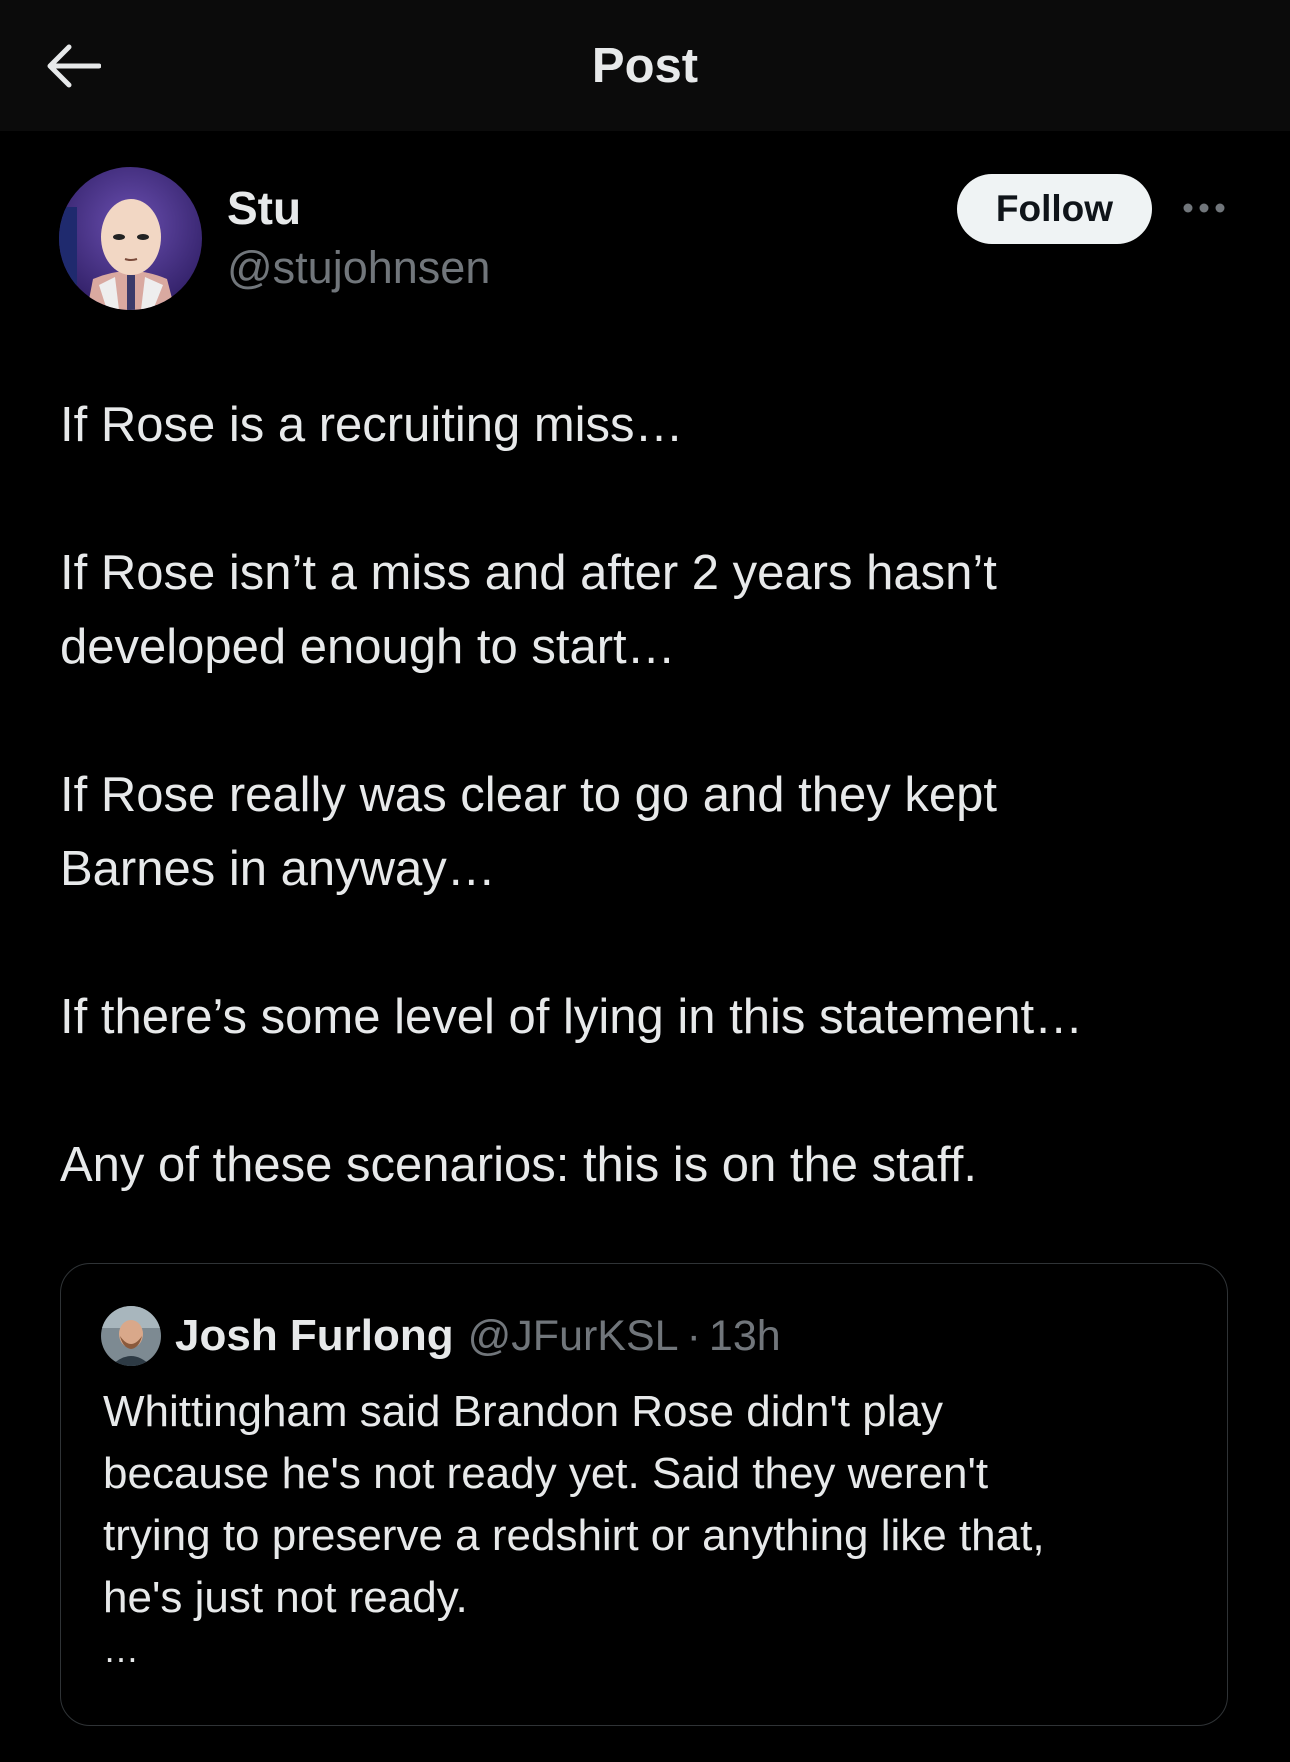 The width and height of the screenshot is (1290, 1762). Describe the element at coordinates (1054, 209) in the screenshot. I see `follow-button: Follow` at that location.